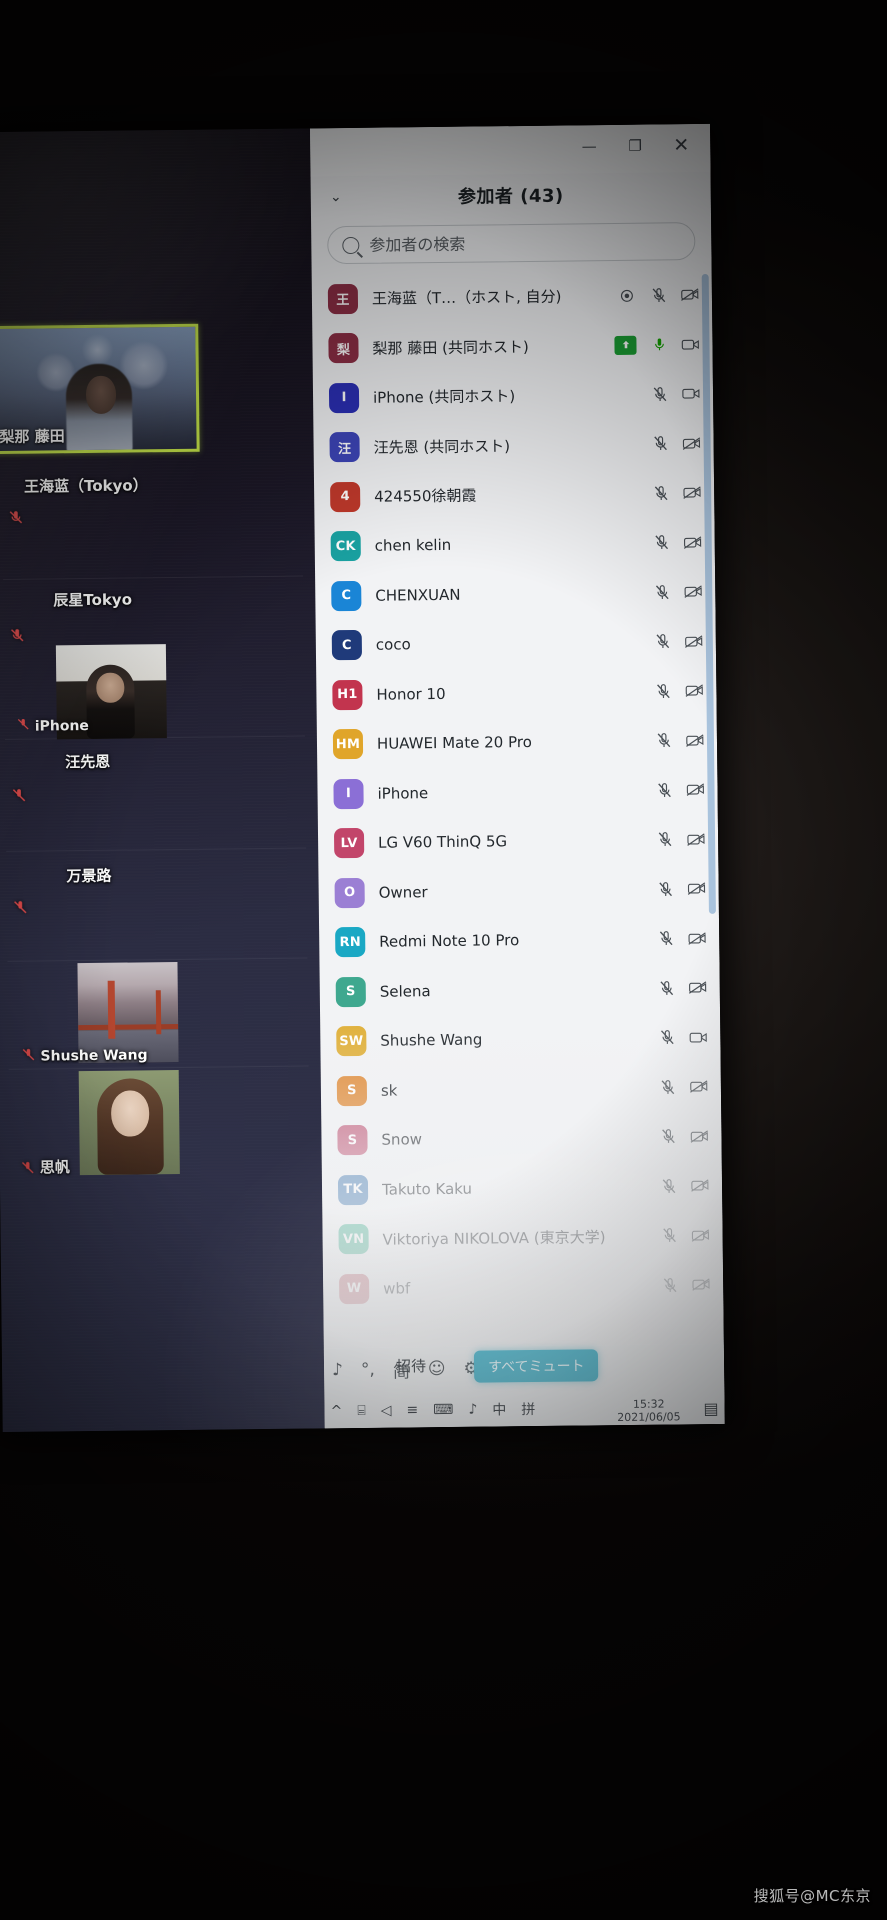  Describe the element at coordinates (518, 891) in the screenshot. I see `participant-row: O Owner` at that location.